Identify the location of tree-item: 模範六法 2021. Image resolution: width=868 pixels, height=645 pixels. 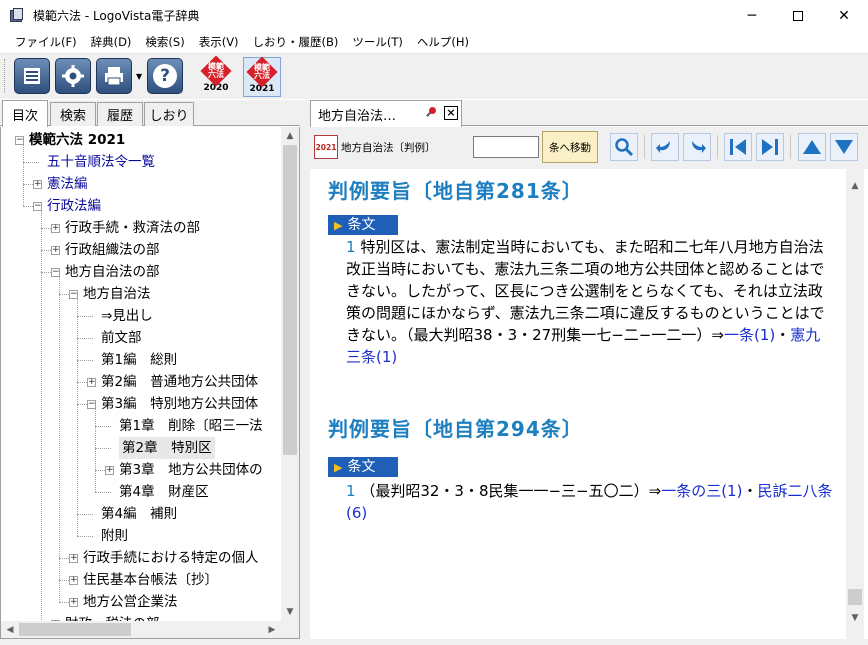
(77, 140).